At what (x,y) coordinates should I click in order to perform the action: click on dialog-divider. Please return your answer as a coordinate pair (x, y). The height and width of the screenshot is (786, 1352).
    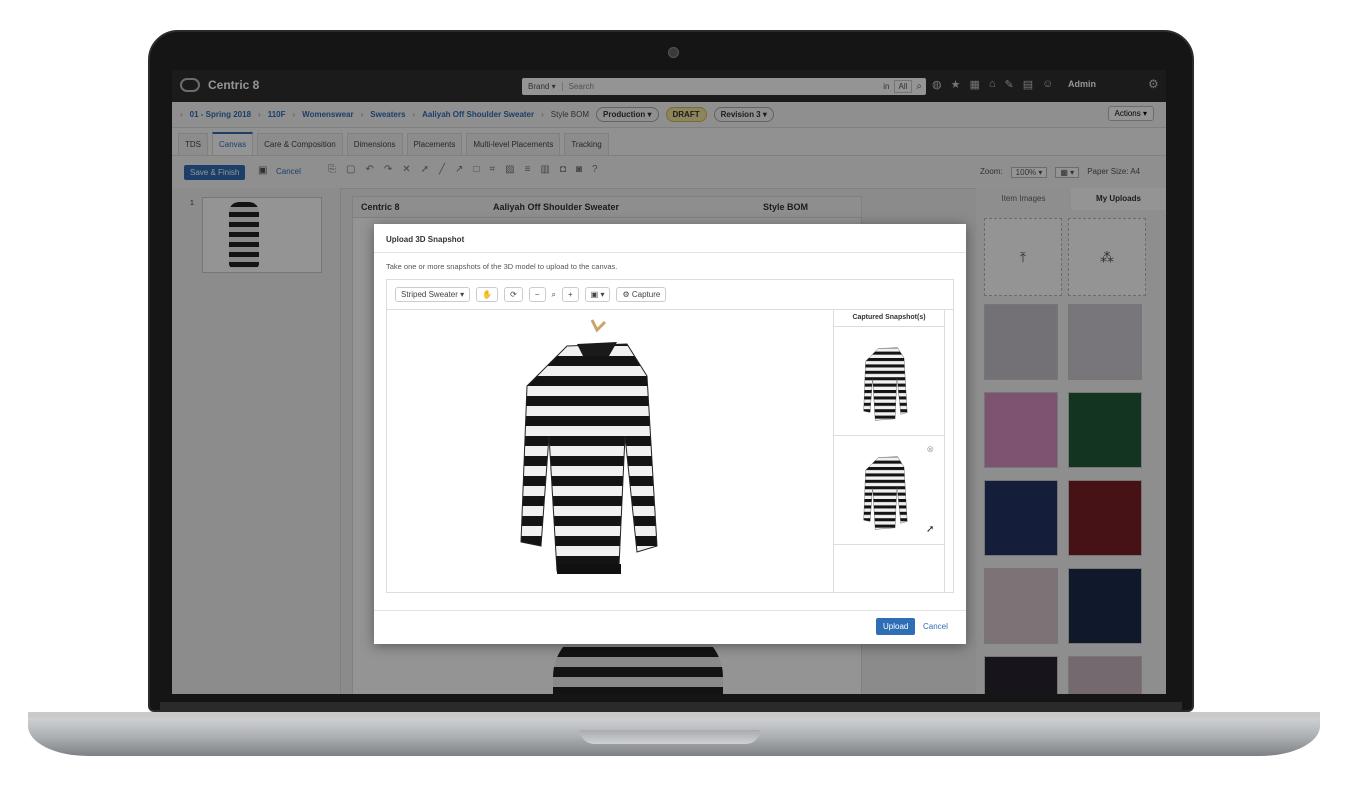
    Looking at the image, I should click on (670, 252).